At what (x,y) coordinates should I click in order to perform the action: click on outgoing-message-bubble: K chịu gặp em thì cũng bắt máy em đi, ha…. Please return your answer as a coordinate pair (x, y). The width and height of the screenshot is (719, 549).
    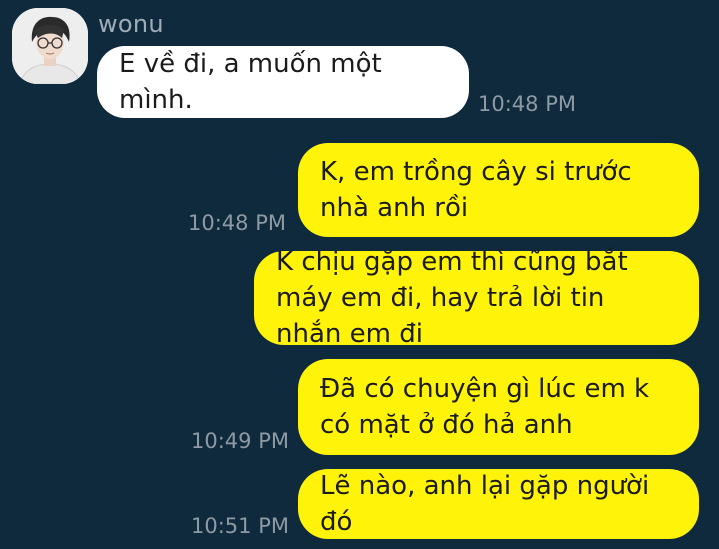
    Looking at the image, I should click on (476, 298).